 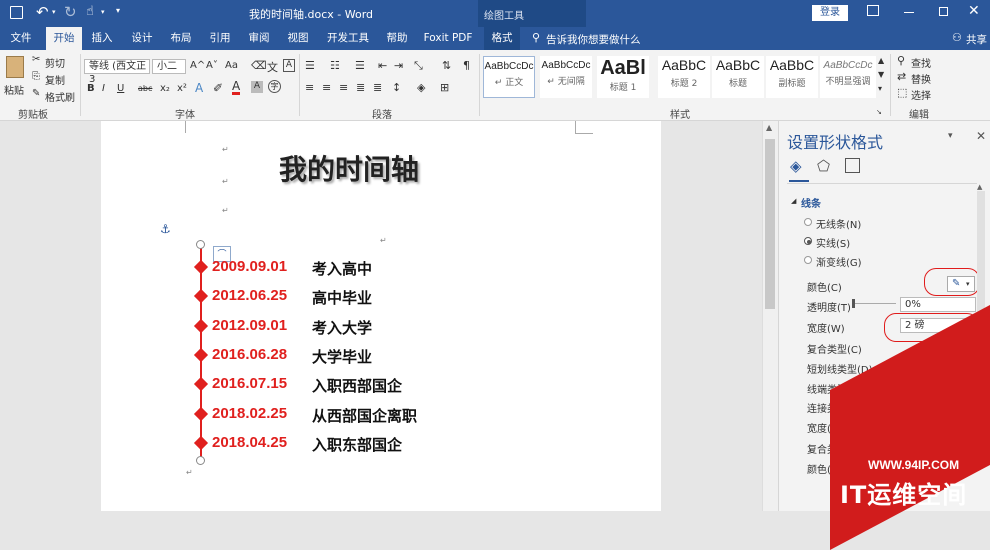 I want to click on option-gradient-line: 渐变线(G), so click(x=839, y=261).